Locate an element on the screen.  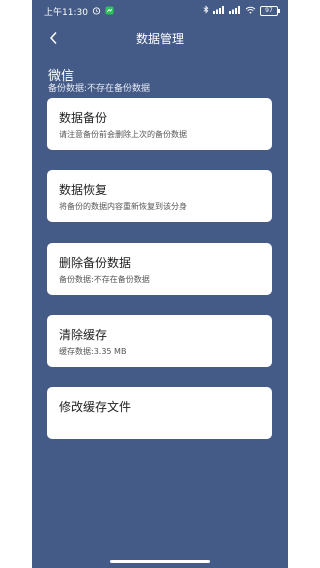
card-title: 删除备份数据 is located at coordinates (95, 263).